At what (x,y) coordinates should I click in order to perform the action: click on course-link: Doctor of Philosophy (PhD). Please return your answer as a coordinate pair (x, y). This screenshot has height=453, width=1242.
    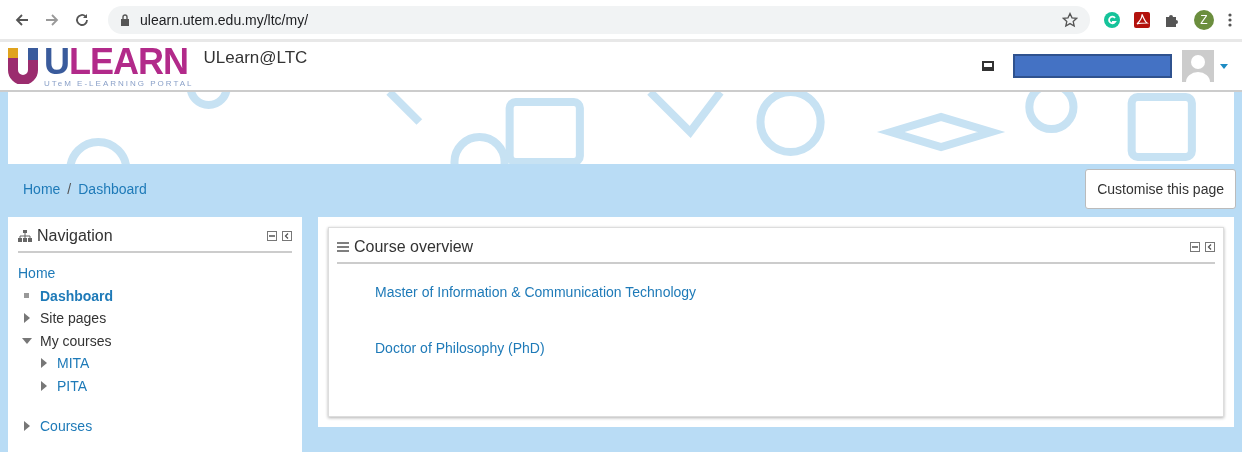
    Looking at the image, I should click on (795, 348).